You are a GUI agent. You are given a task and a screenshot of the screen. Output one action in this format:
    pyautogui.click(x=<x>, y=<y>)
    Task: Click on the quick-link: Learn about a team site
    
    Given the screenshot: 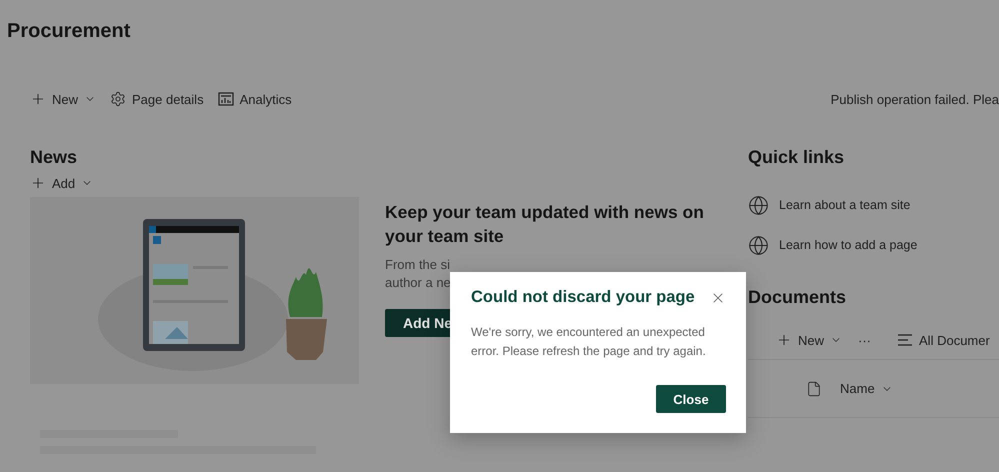 What is the action you would take?
    pyautogui.click(x=829, y=205)
    